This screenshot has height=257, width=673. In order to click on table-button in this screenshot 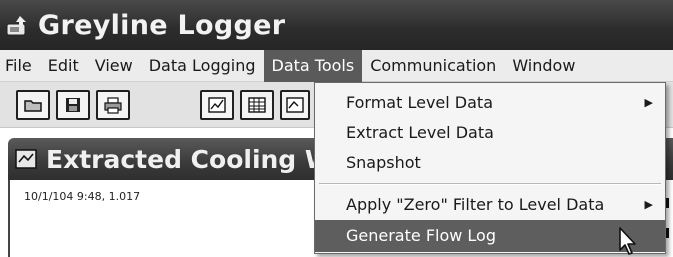, I will do `click(257, 105)`.